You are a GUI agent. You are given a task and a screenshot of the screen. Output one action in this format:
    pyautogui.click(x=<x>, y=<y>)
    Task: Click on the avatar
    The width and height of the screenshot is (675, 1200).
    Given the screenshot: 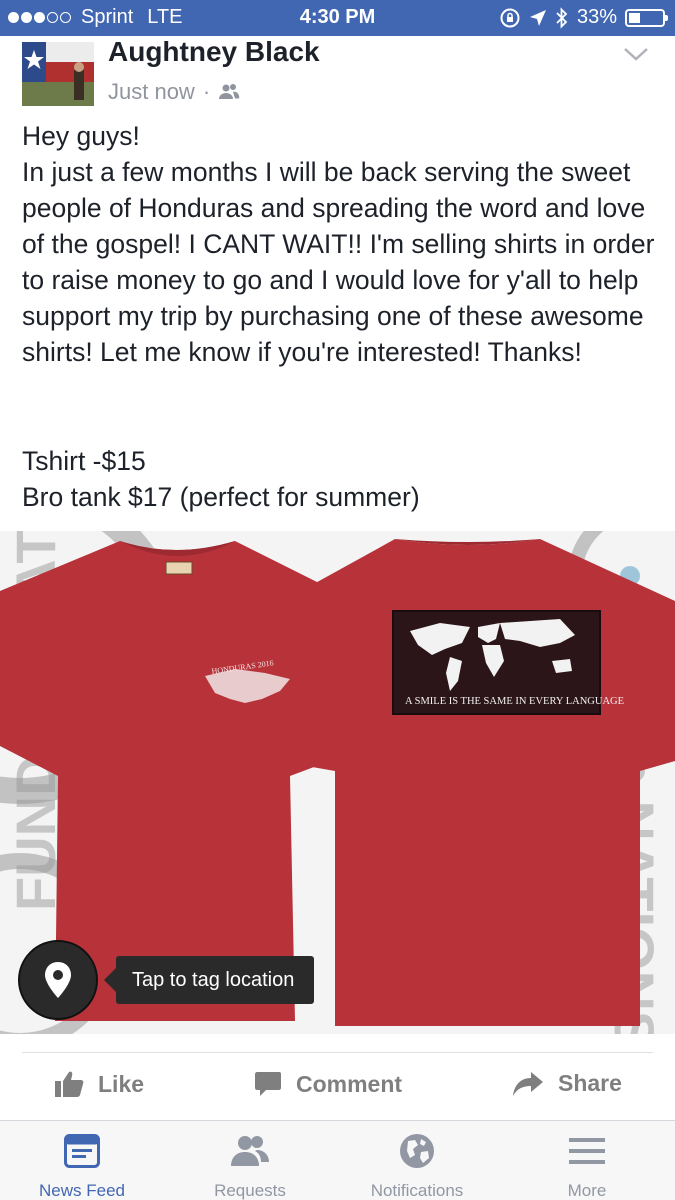 What is the action you would take?
    pyautogui.click(x=58, y=74)
    